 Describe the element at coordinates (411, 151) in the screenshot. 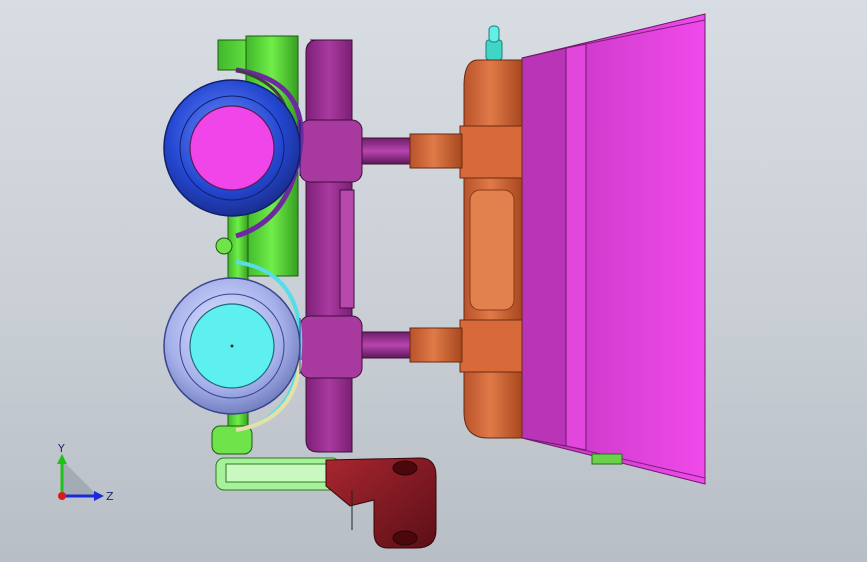

I see `upper-shaft` at that location.